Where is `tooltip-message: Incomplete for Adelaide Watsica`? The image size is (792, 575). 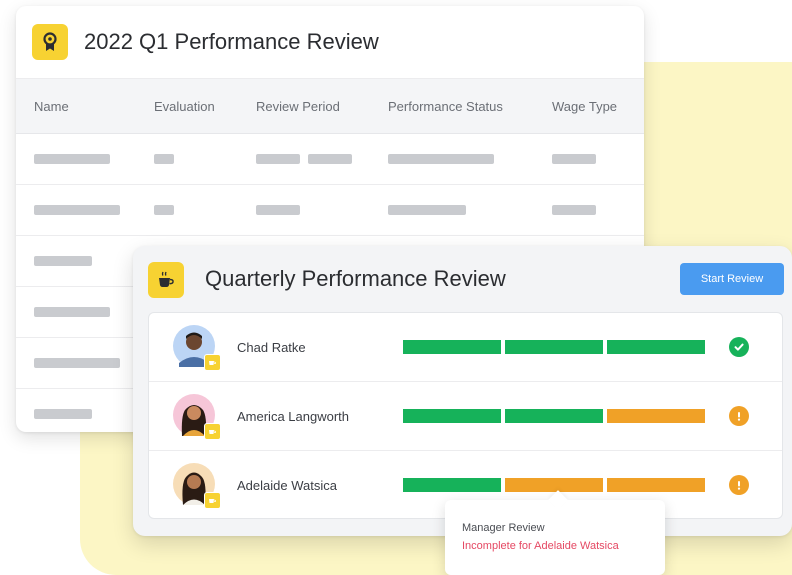
tooltip-message: Incomplete for Adelaide Watsica is located at coordinates (540, 546).